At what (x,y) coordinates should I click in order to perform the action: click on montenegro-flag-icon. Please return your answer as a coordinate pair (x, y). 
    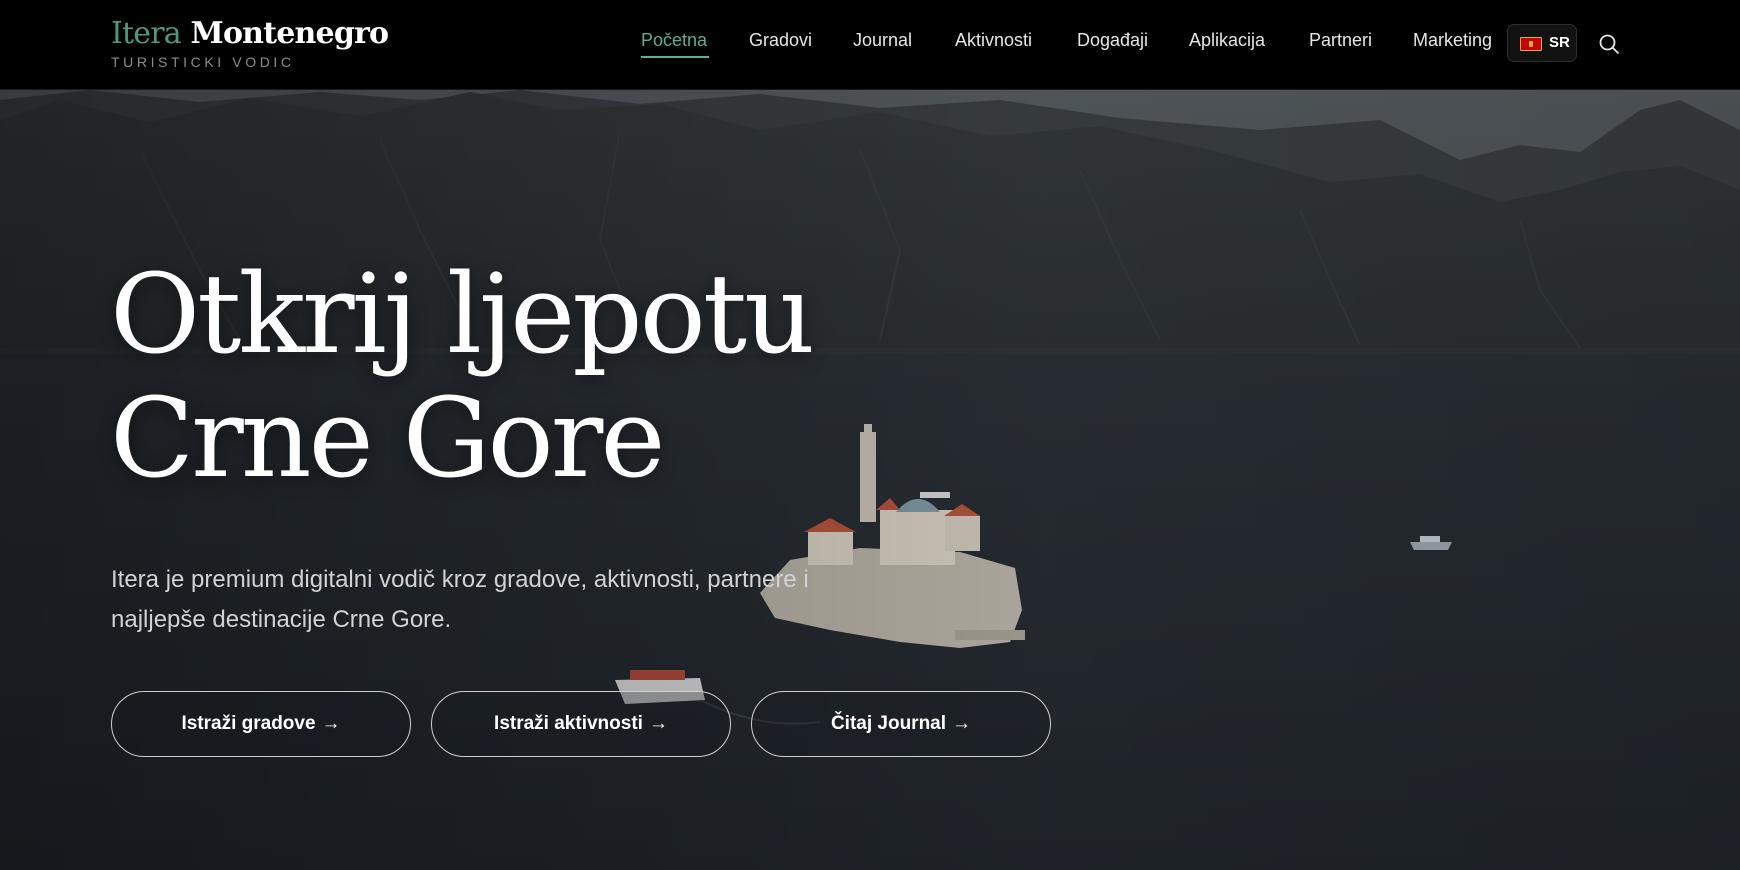
    Looking at the image, I should click on (1531, 44).